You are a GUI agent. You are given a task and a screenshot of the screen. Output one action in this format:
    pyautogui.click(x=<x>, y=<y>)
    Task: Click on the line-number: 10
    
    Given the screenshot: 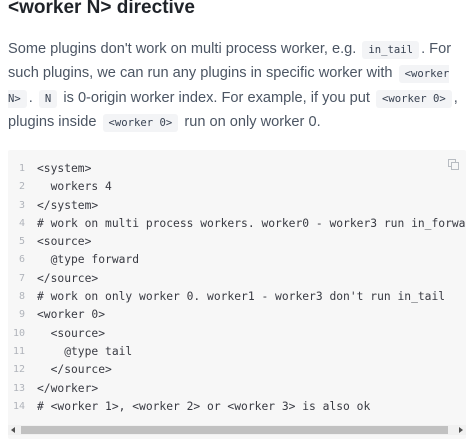 What is the action you would take?
    pyautogui.click(x=18, y=333)
    